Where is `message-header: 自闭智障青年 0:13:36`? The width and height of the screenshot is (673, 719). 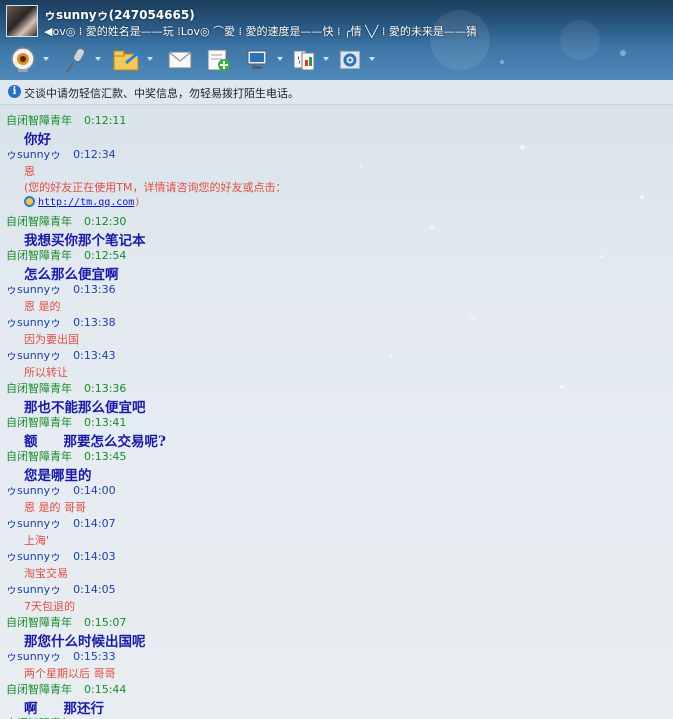
message-header: 自闭智障青年 0:13:36 is located at coordinates (66, 388).